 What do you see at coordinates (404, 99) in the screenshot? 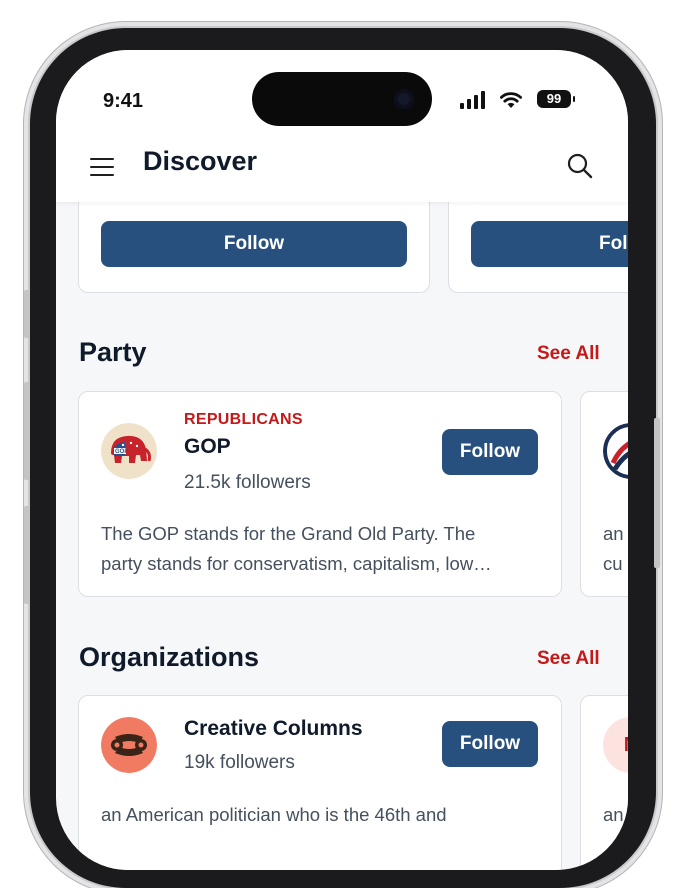
I see `camera-icon` at bounding box center [404, 99].